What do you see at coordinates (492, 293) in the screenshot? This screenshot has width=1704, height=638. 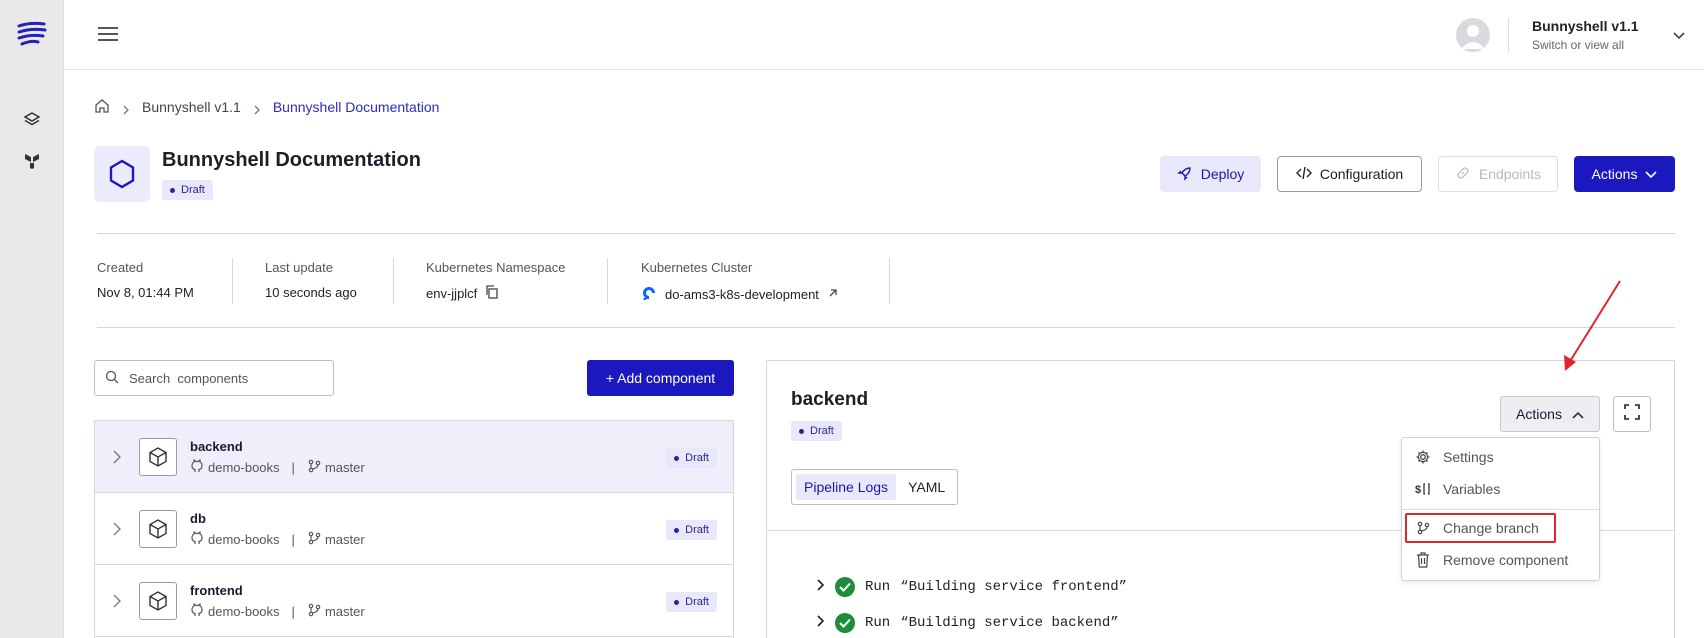 I see `copy-icon` at bounding box center [492, 293].